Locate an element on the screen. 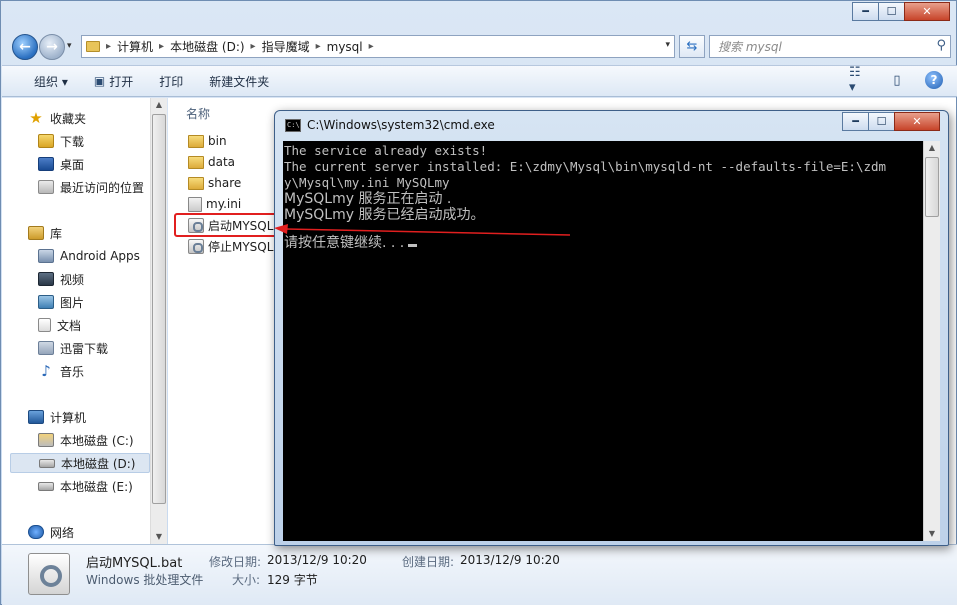  nav-thunder-label: 迅雷下载 is located at coordinates (84, 348).